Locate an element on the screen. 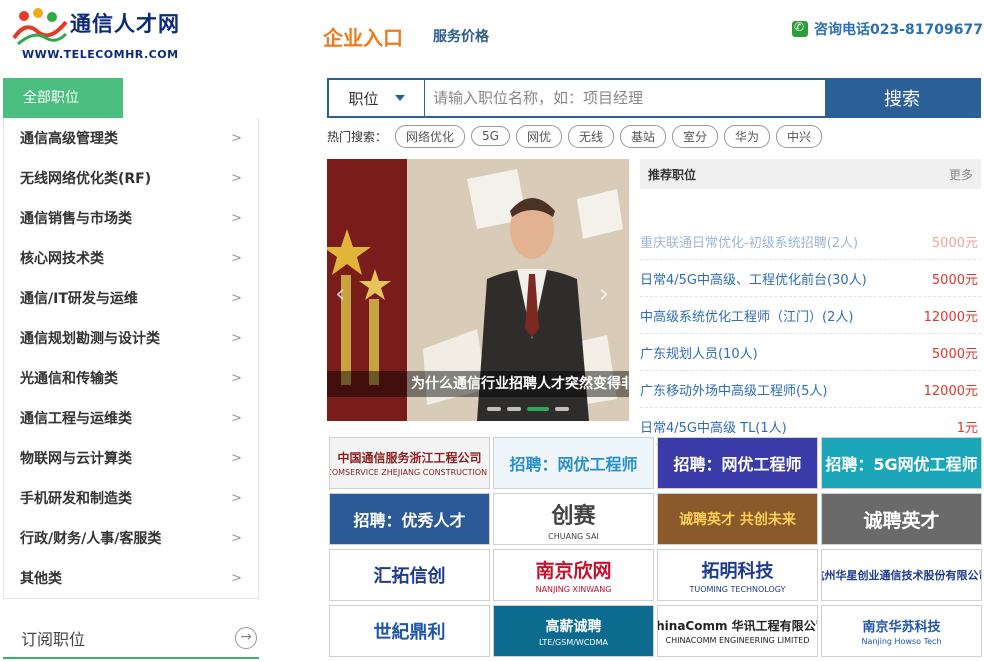 Image resolution: width=984 pixels, height=661 pixels. employer-logo-tile: 汇拓信创 is located at coordinates (409, 575).